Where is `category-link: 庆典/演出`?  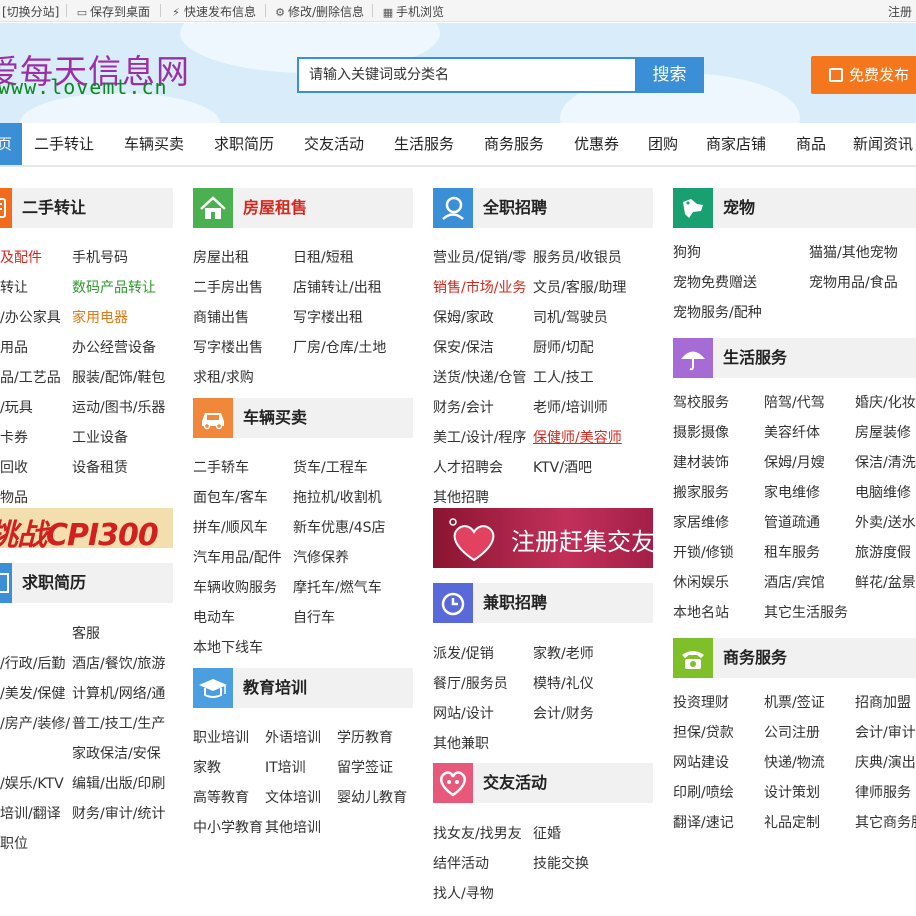
category-link: 庆典/演出 is located at coordinates (885, 763).